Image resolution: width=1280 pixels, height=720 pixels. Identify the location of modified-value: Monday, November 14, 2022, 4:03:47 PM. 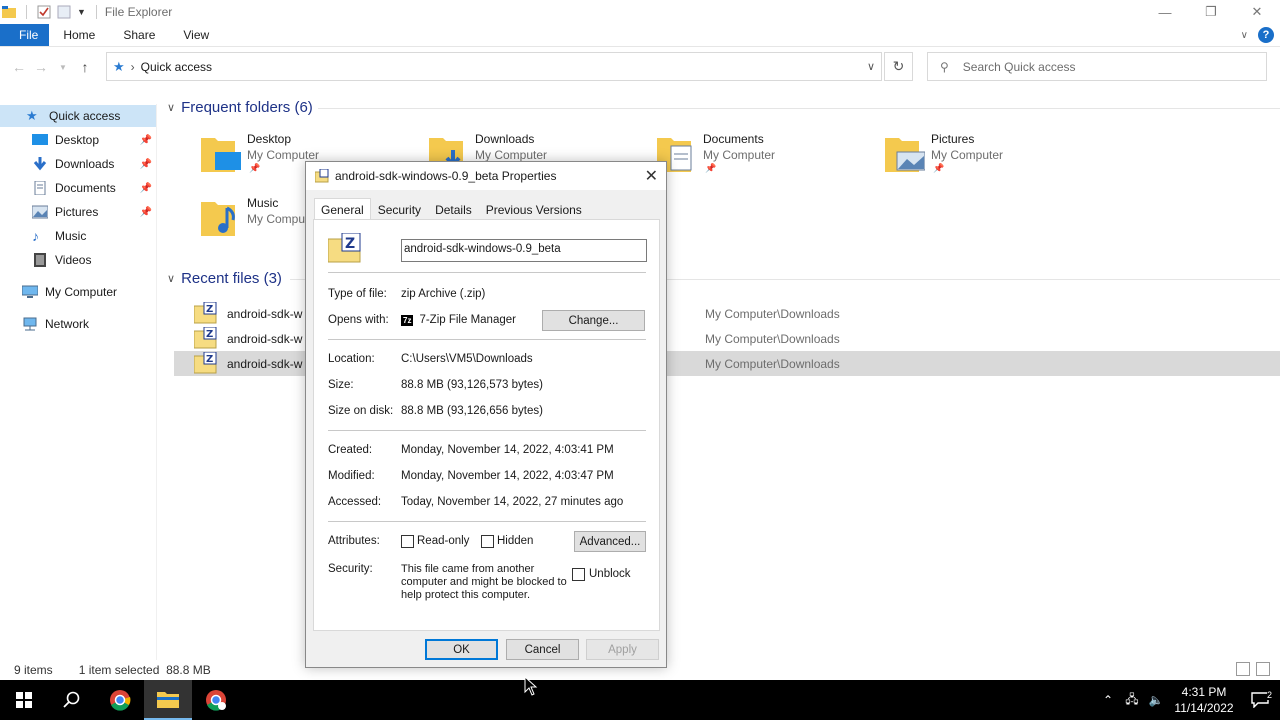
(507, 476).